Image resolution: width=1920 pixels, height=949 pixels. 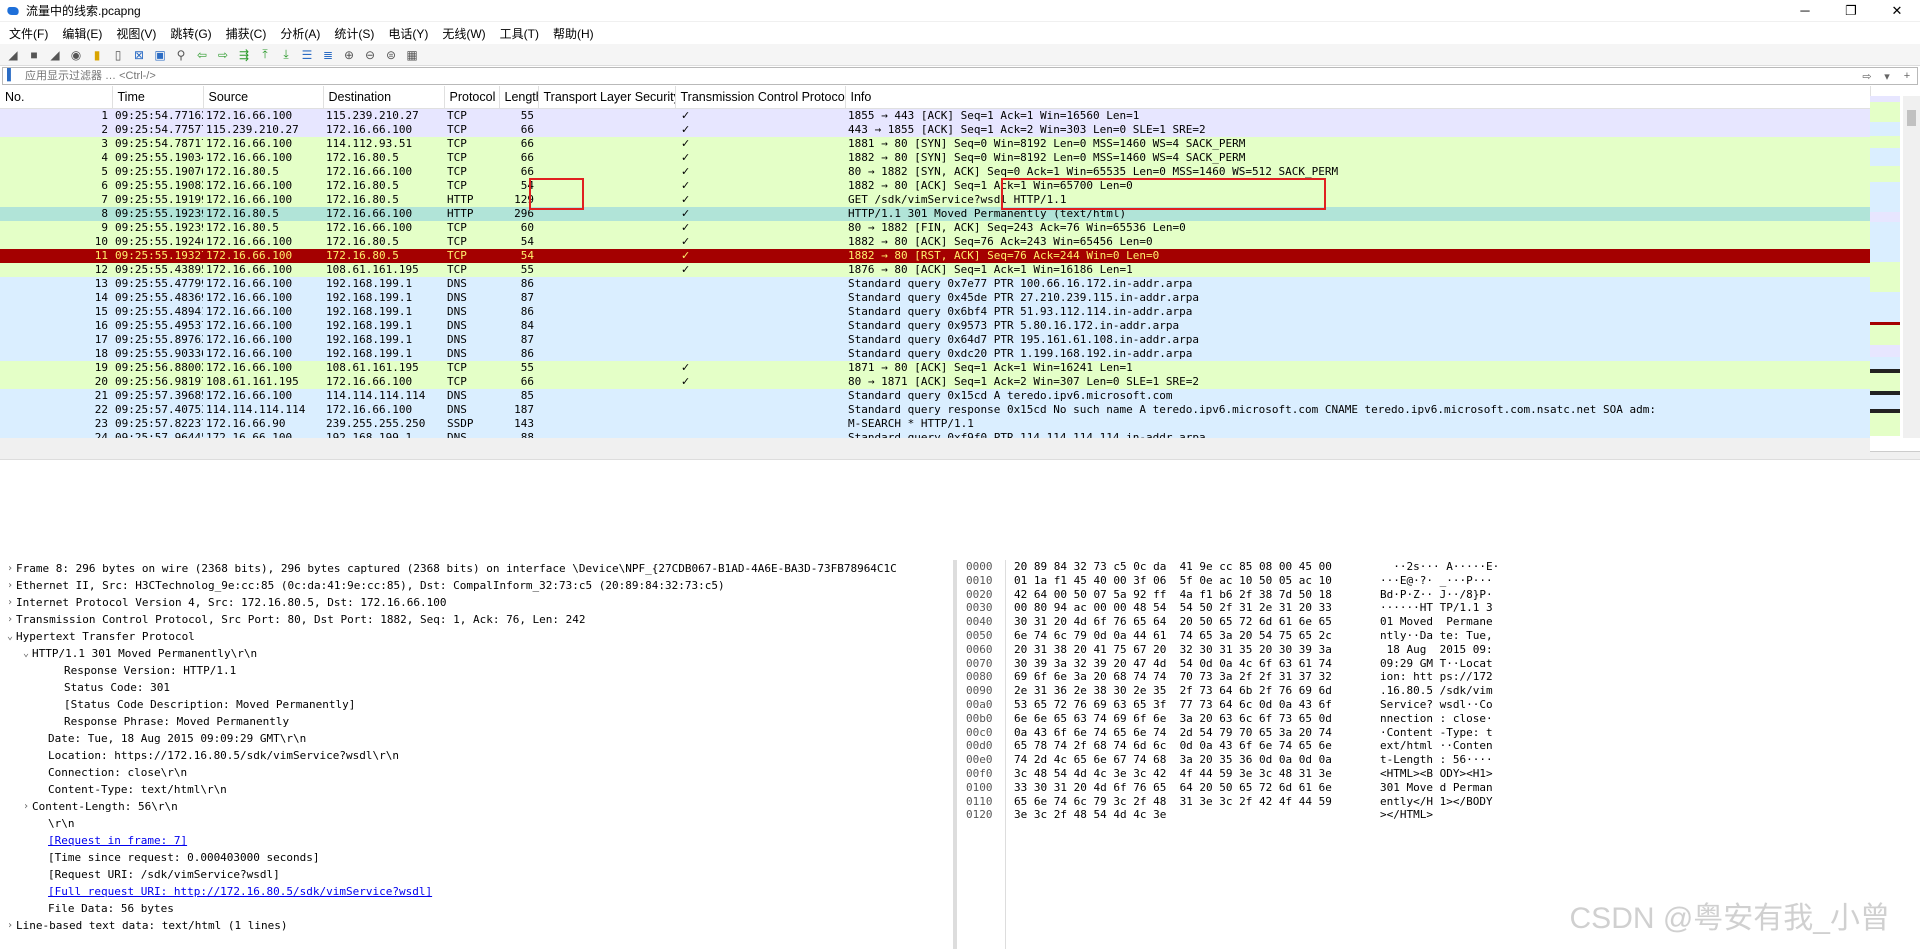 What do you see at coordinates (246, 33) in the screenshot?
I see `menu-capture: 捕获(C)` at bounding box center [246, 33].